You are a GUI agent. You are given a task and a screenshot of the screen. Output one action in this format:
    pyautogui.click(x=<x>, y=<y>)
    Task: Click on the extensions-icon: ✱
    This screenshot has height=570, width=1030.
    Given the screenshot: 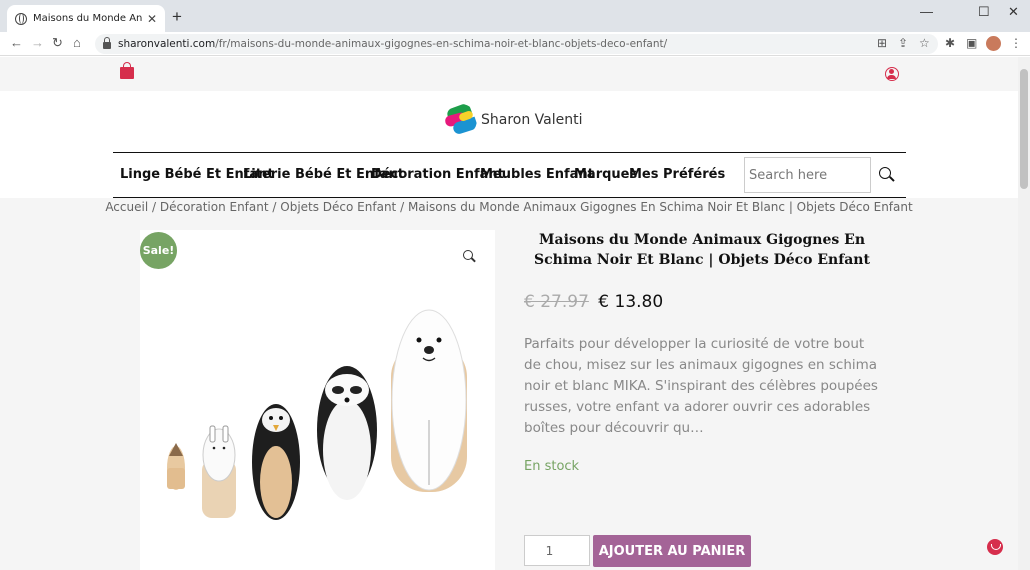 What is the action you would take?
    pyautogui.click(x=950, y=43)
    